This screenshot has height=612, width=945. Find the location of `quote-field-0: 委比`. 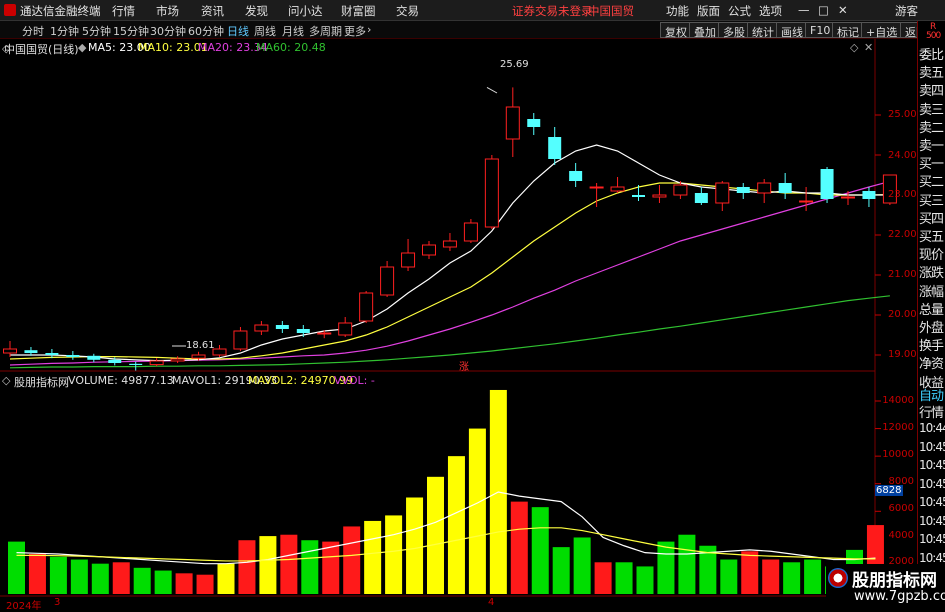

quote-field-0: 委比 is located at coordinates (931, 55).